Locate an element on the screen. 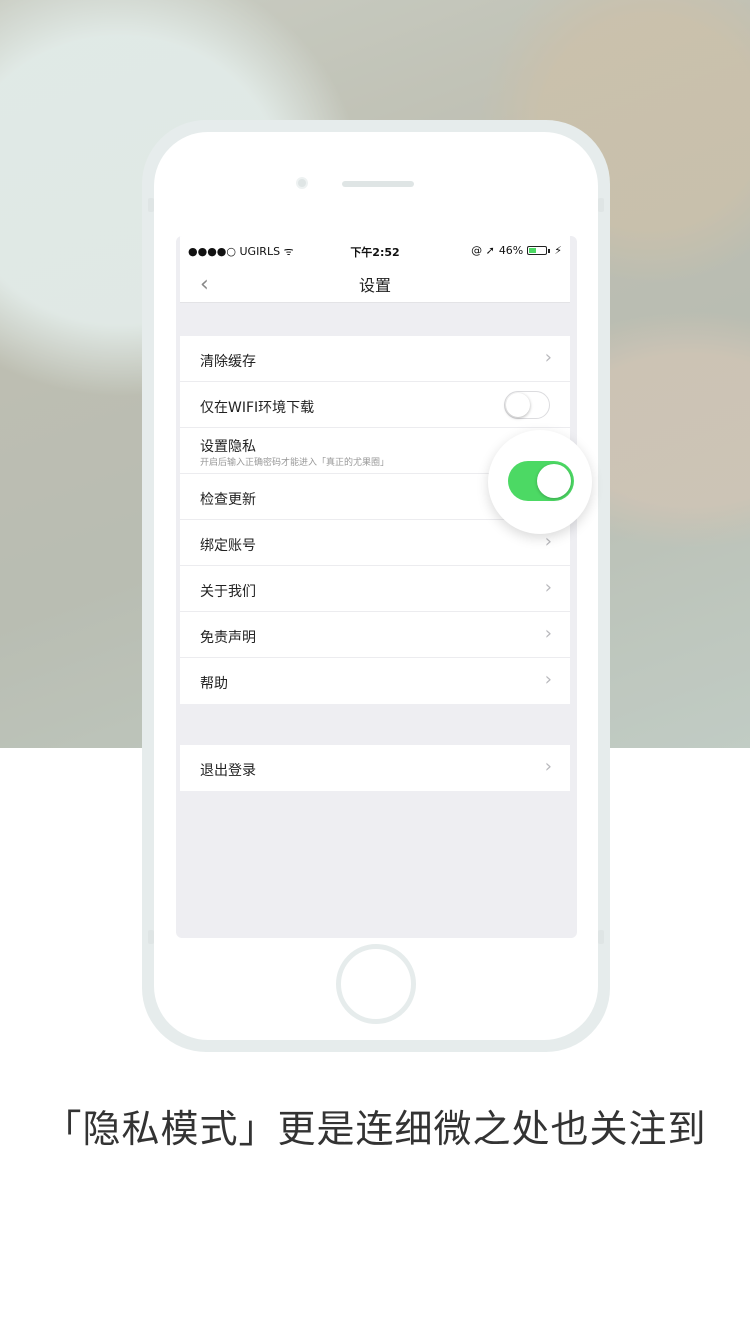  row-label: 绑定账号 is located at coordinates (228, 546).